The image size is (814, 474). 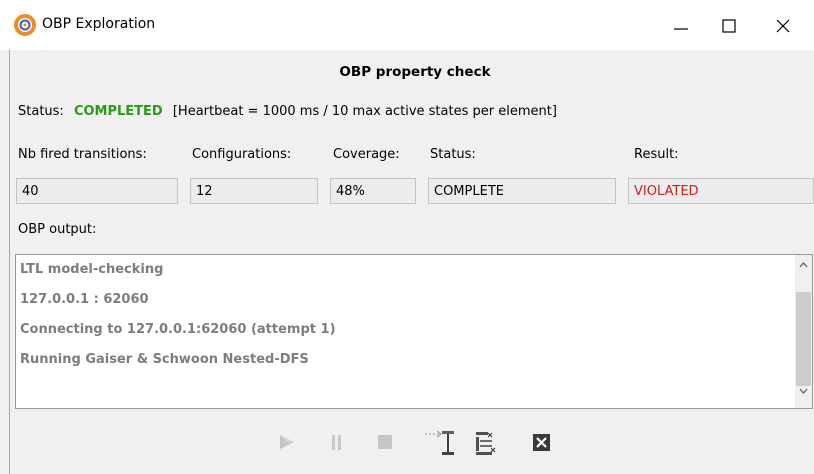 What do you see at coordinates (803, 339) in the screenshot?
I see `scroll-thumb` at bounding box center [803, 339].